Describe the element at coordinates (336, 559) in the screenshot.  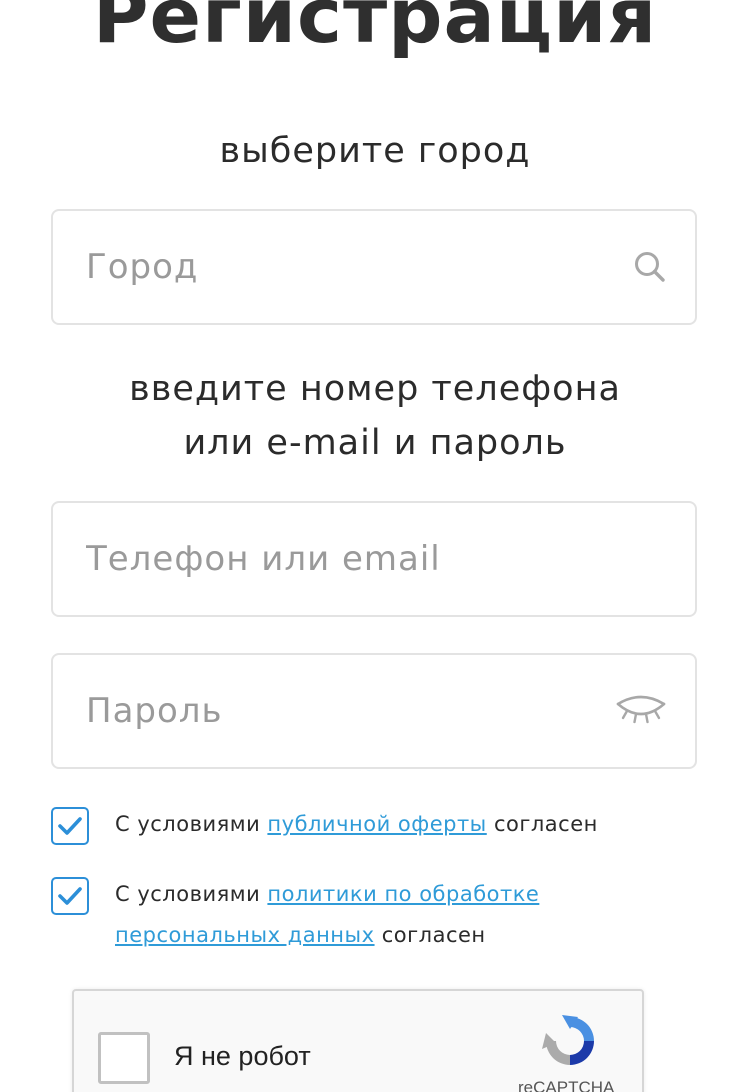
I see `phone-email-input` at that location.